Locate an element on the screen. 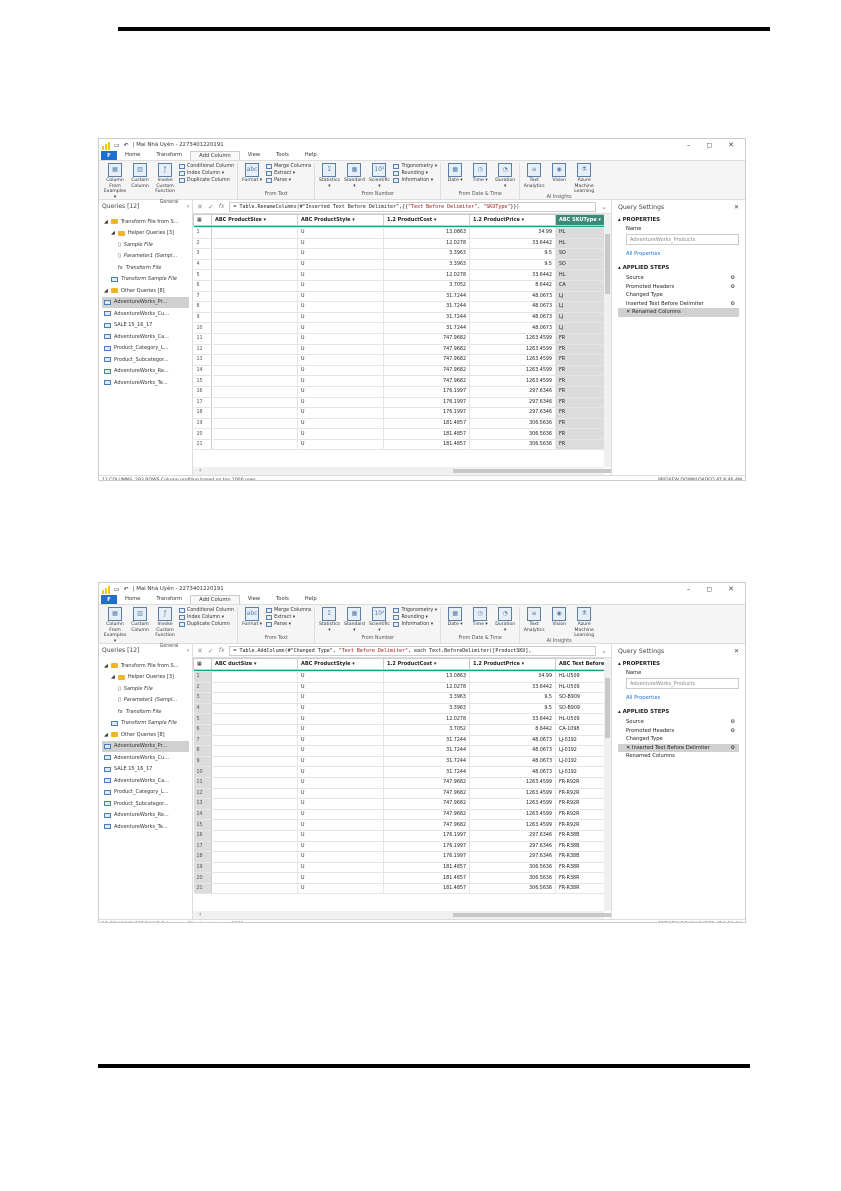 The height and width of the screenshot is (1191, 841). column-type-icon: ABC is located at coordinates (221, 220).